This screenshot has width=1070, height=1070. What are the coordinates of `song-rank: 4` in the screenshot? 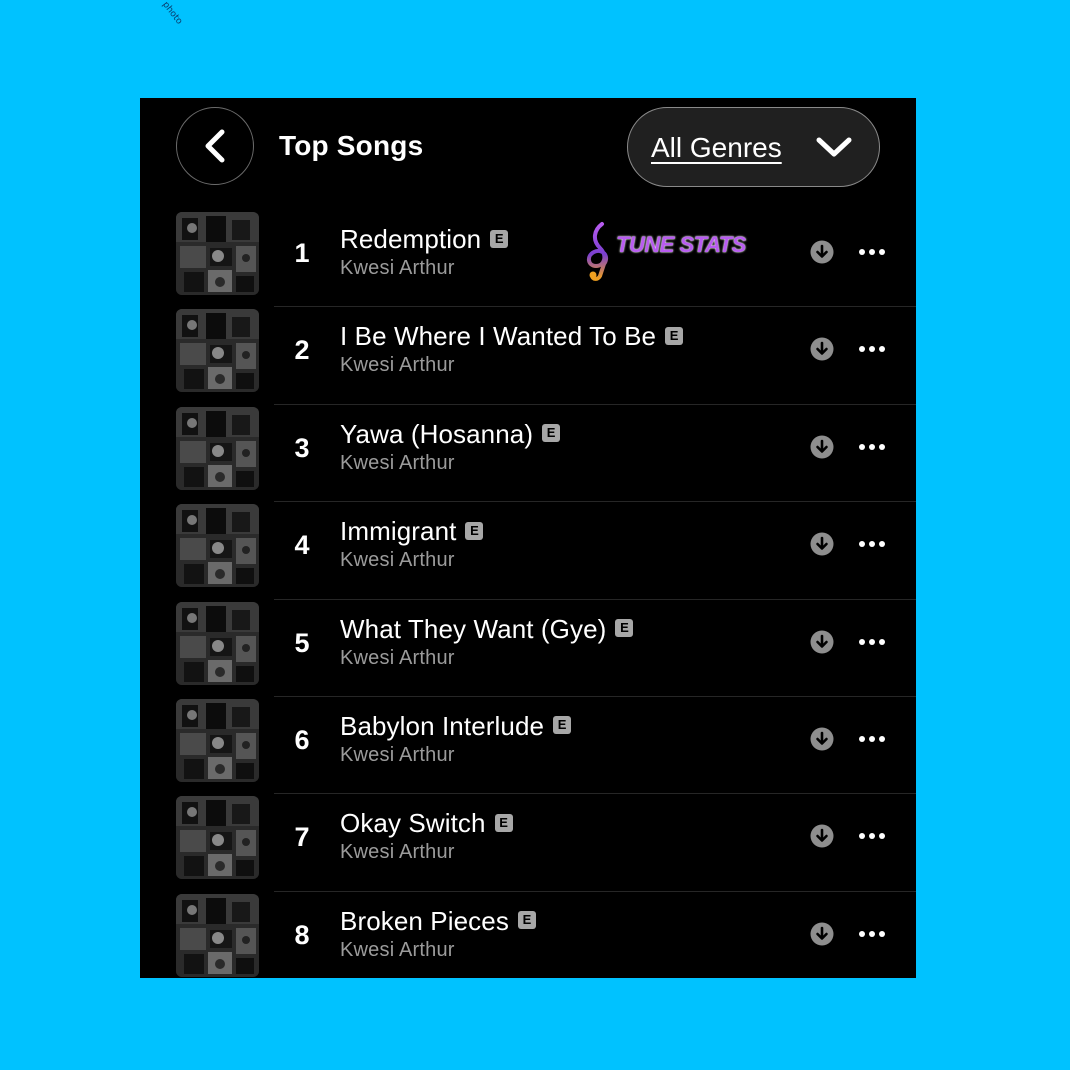 It's located at (302, 545).